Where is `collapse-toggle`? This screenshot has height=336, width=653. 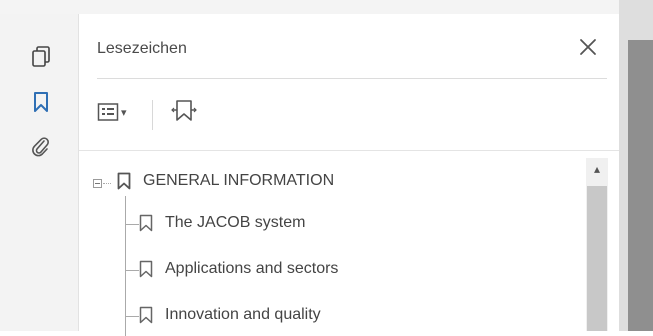
collapse-toggle is located at coordinates (97, 183).